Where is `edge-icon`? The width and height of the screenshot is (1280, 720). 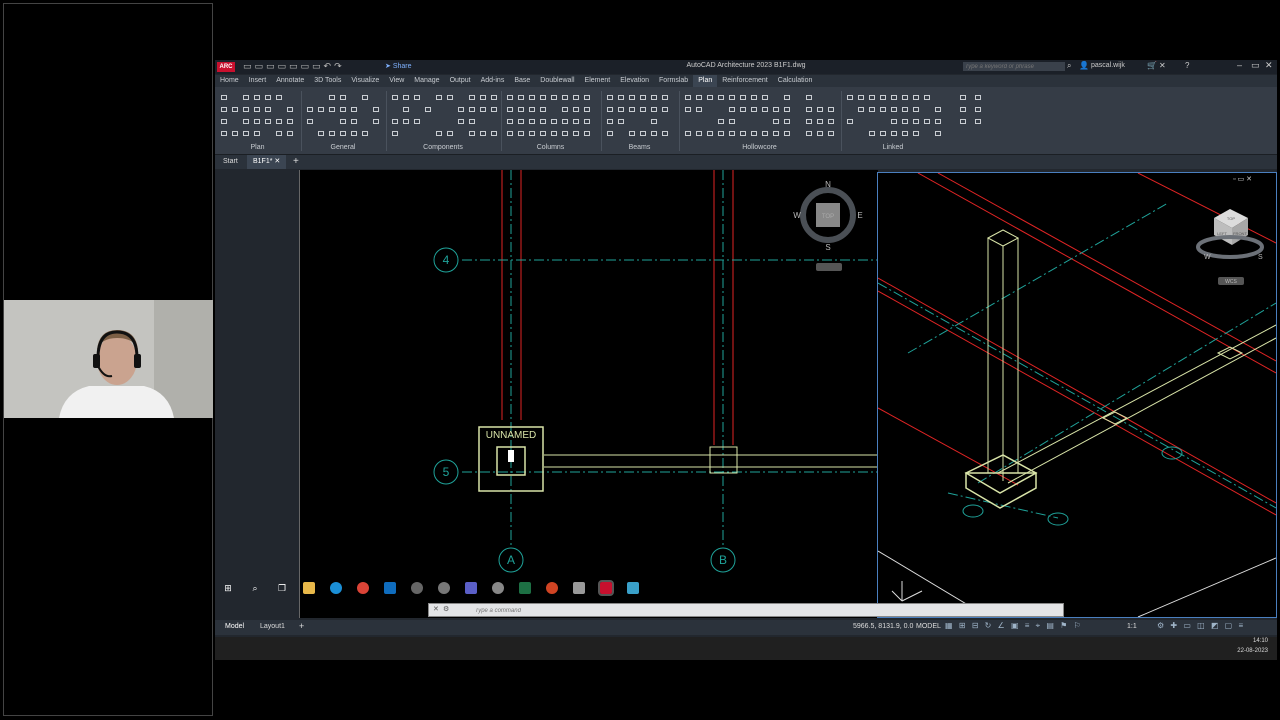
edge-icon is located at coordinates (336, 588).